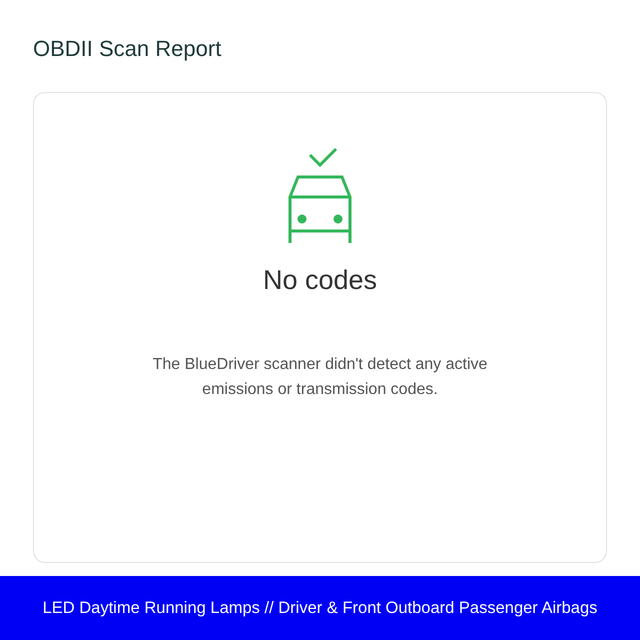 Image resolution: width=640 pixels, height=640 pixels. What do you see at coordinates (127, 49) in the screenshot?
I see `page-title: OBDII Scan Report` at bounding box center [127, 49].